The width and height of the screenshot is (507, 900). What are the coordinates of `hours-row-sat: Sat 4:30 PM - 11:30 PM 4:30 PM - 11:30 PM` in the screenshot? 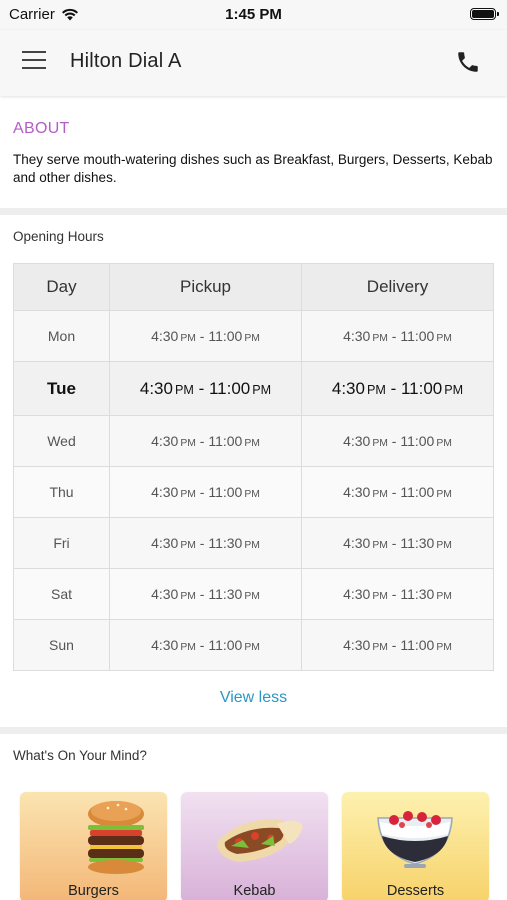 It's located at (253, 594).